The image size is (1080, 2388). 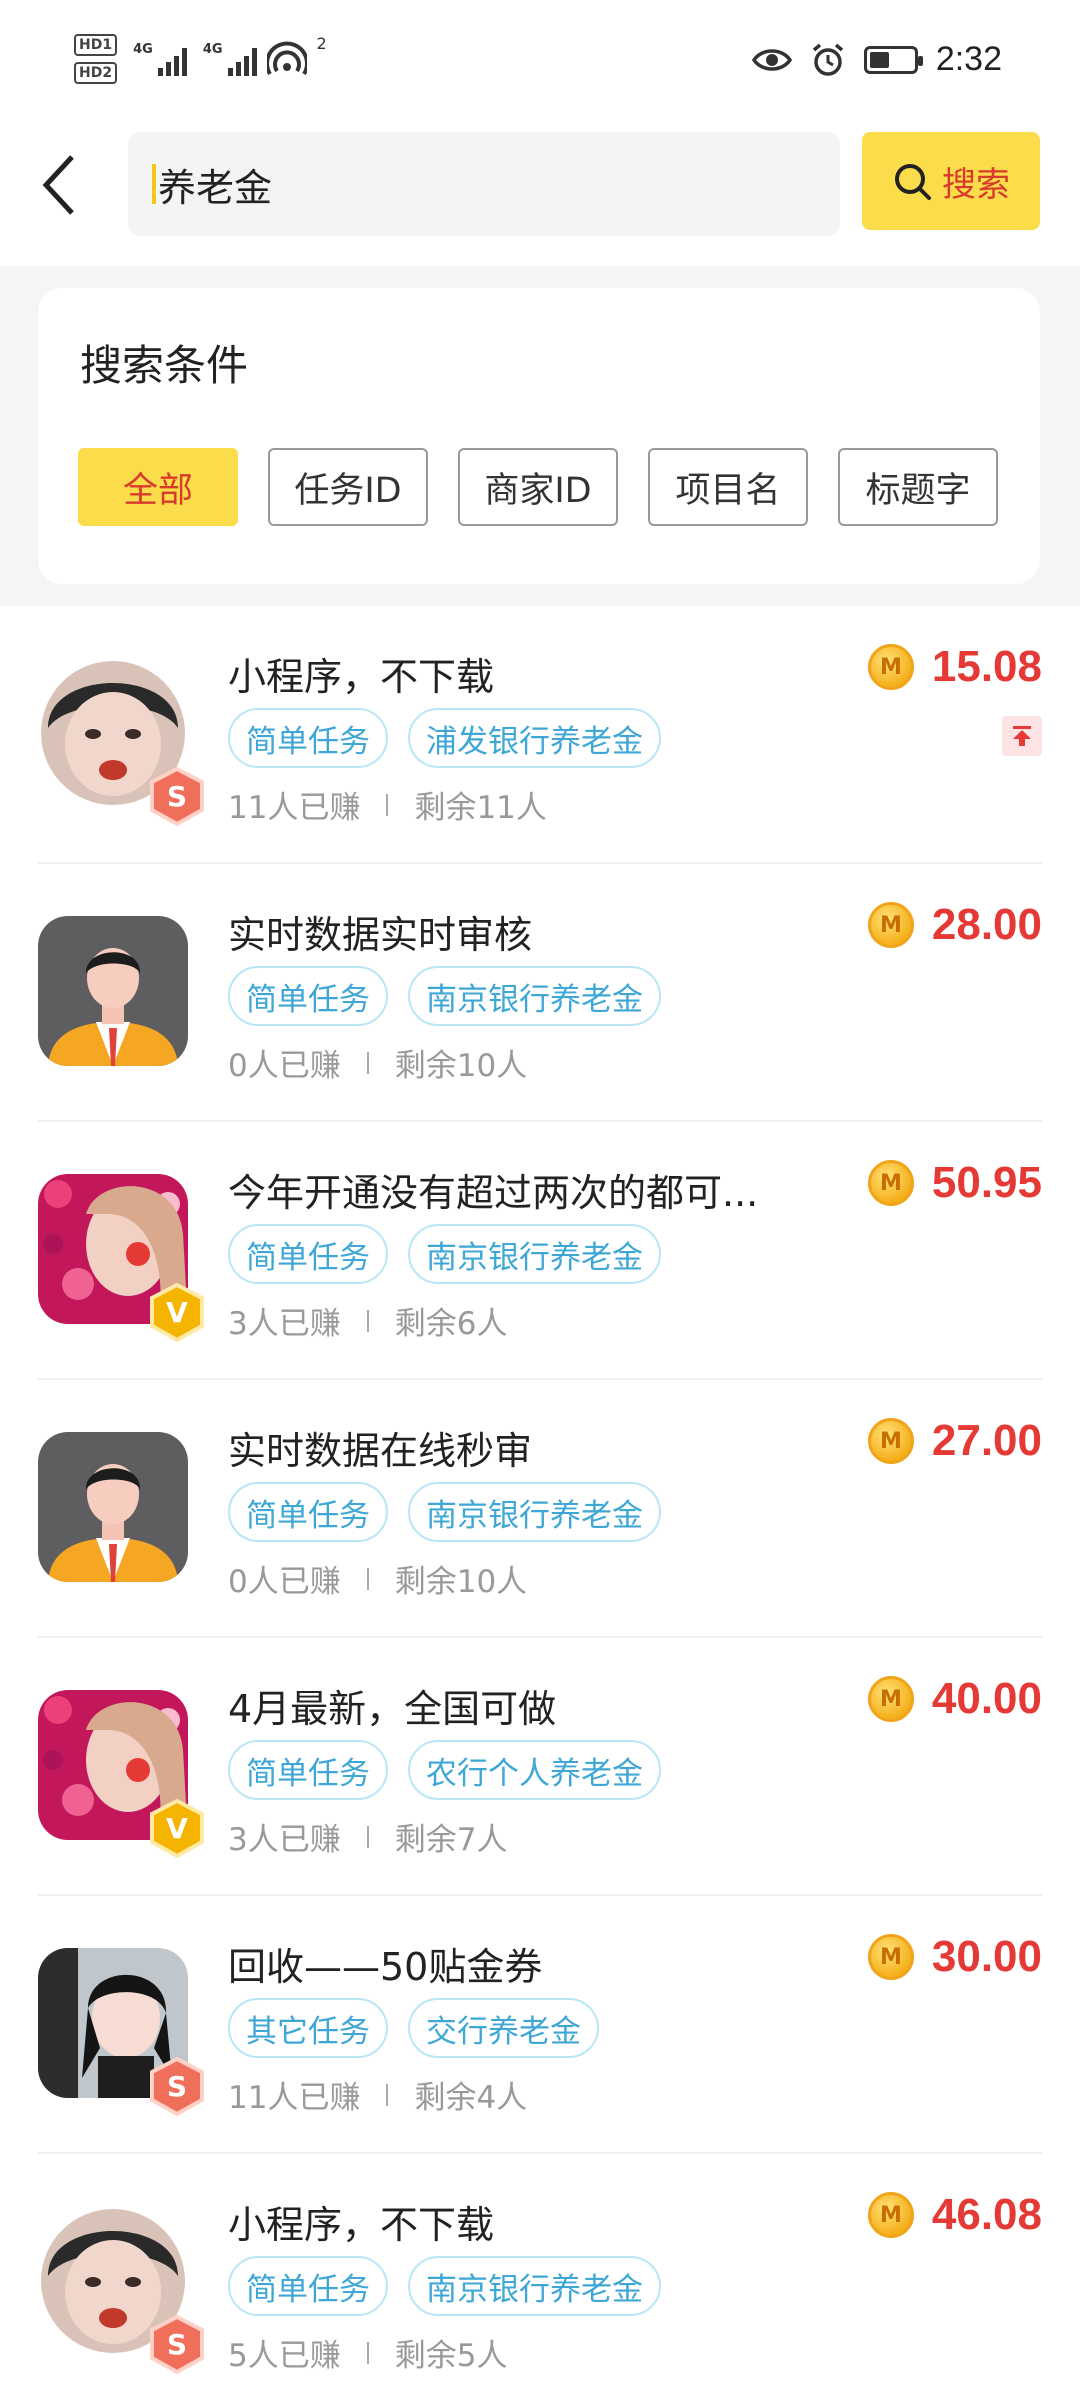 I want to click on task-title: 实时数据在线秒审, so click(x=380, y=1451).